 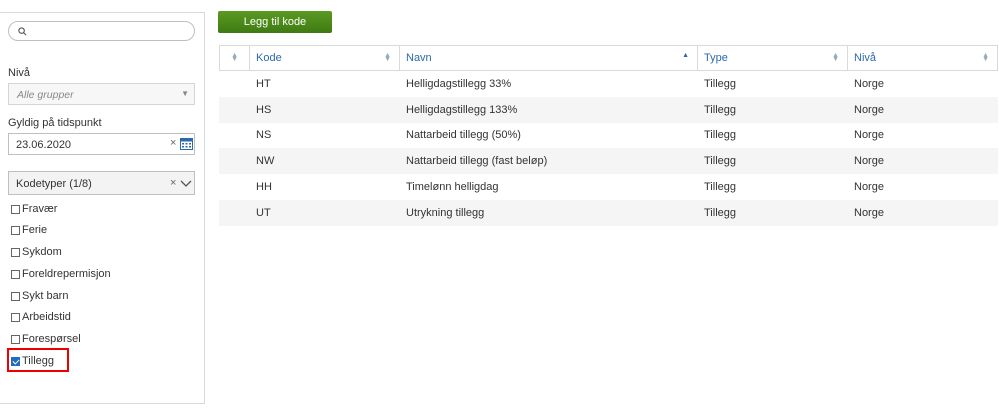 I want to click on checkbox-sykdom: Sykdom, so click(x=36, y=252).